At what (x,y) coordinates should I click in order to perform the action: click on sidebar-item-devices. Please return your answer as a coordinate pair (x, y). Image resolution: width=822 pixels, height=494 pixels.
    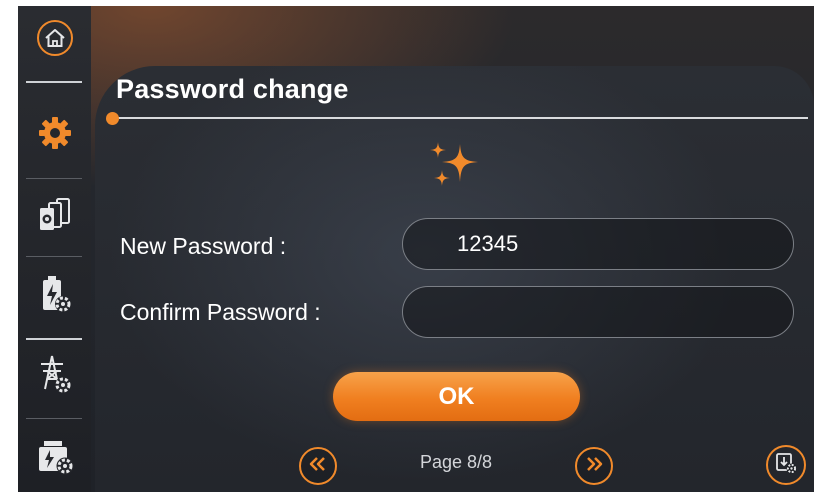
    Looking at the image, I should click on (54, 216).